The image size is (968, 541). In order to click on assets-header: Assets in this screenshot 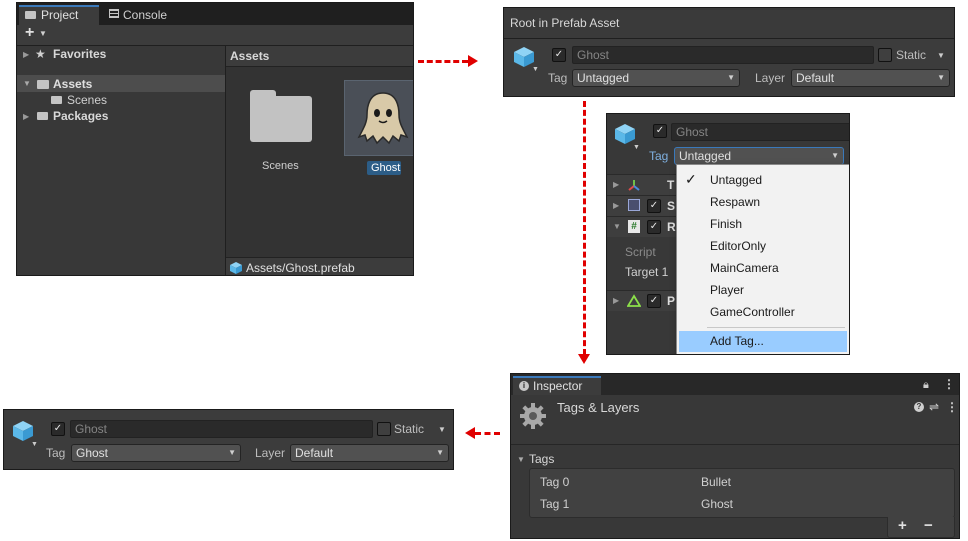, I will do `click(250, 56)`.